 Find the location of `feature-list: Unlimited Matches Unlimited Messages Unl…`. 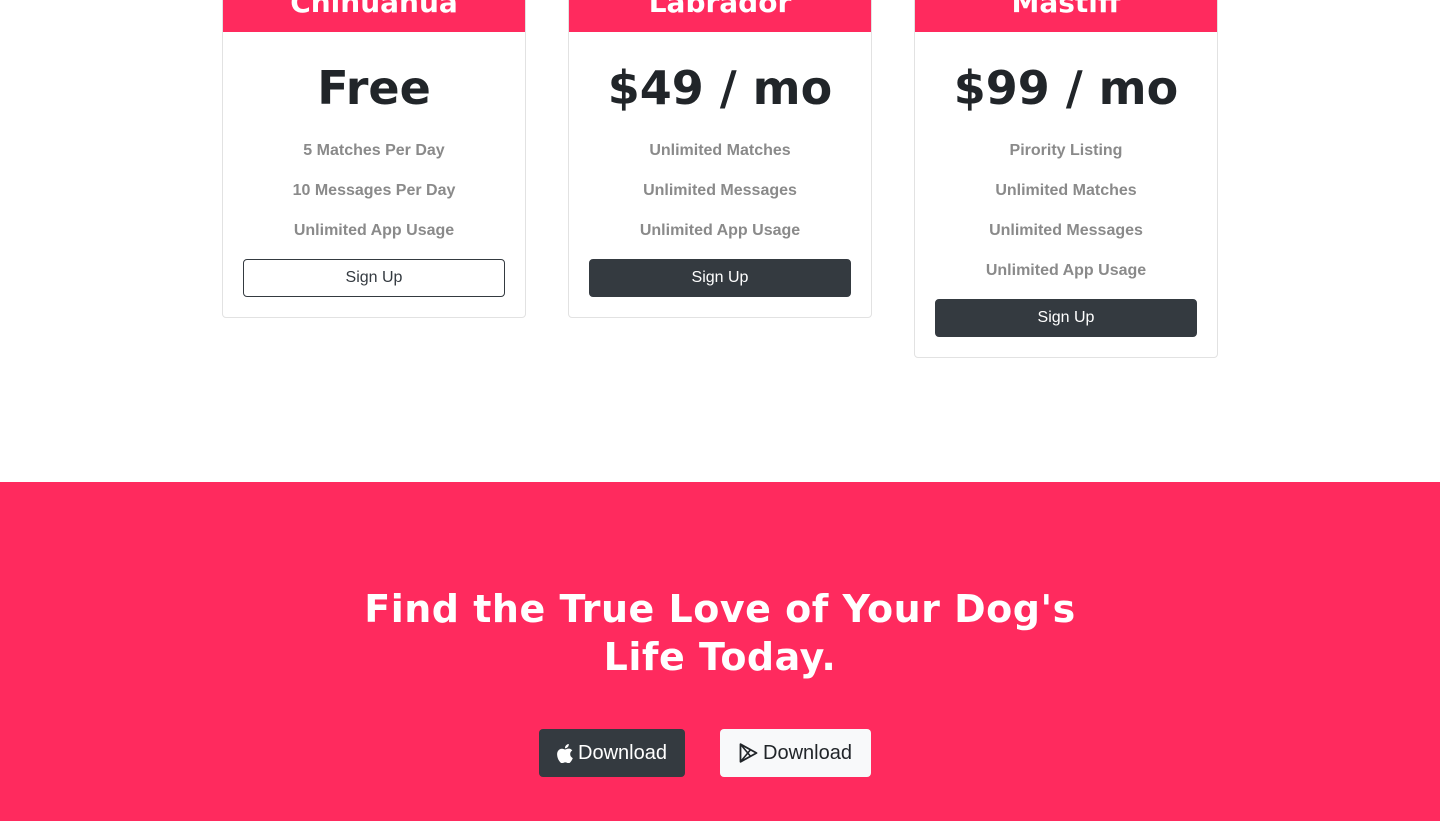

feature-list: Unlimited Matches Unlimited Messages Unl… is located at coordinates (720, 191).